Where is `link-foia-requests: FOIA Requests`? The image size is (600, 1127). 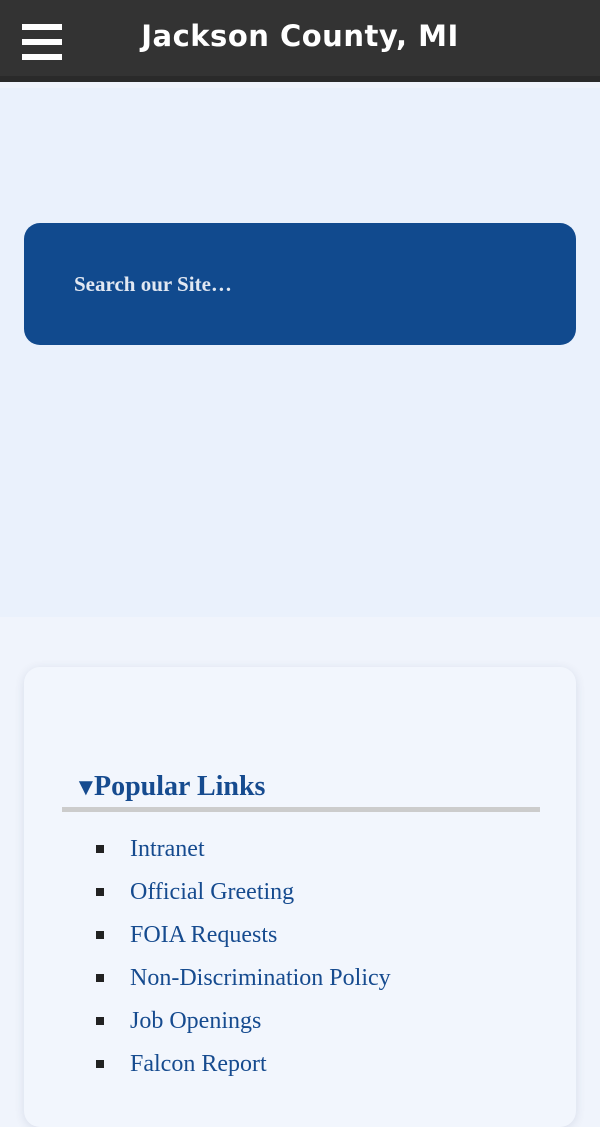
link-foia-requests: FOIA Requests is located at coordinates (203, 935).